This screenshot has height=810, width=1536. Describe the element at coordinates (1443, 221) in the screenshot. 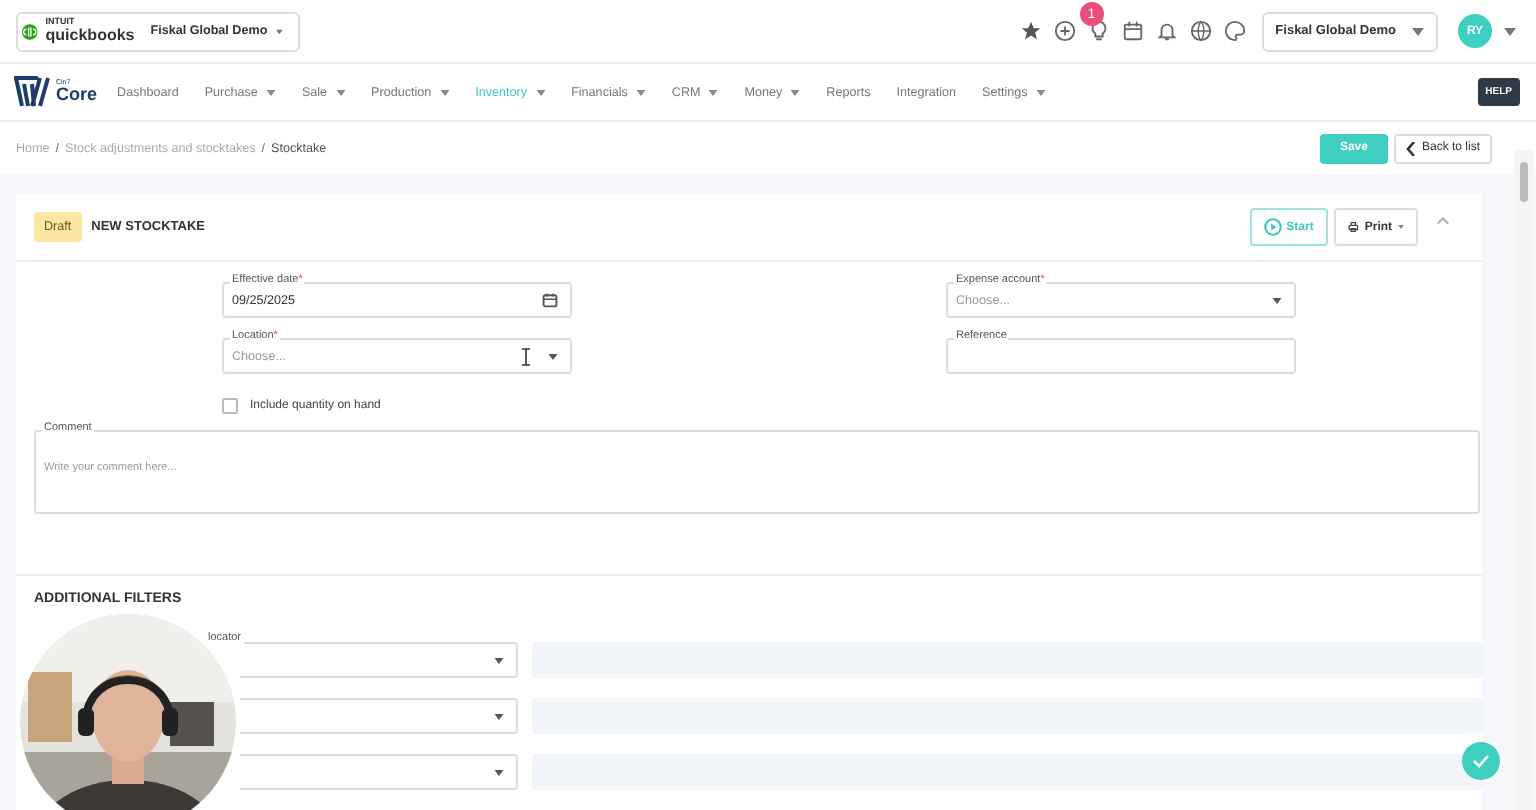

I see `collapse-icon` at that location.